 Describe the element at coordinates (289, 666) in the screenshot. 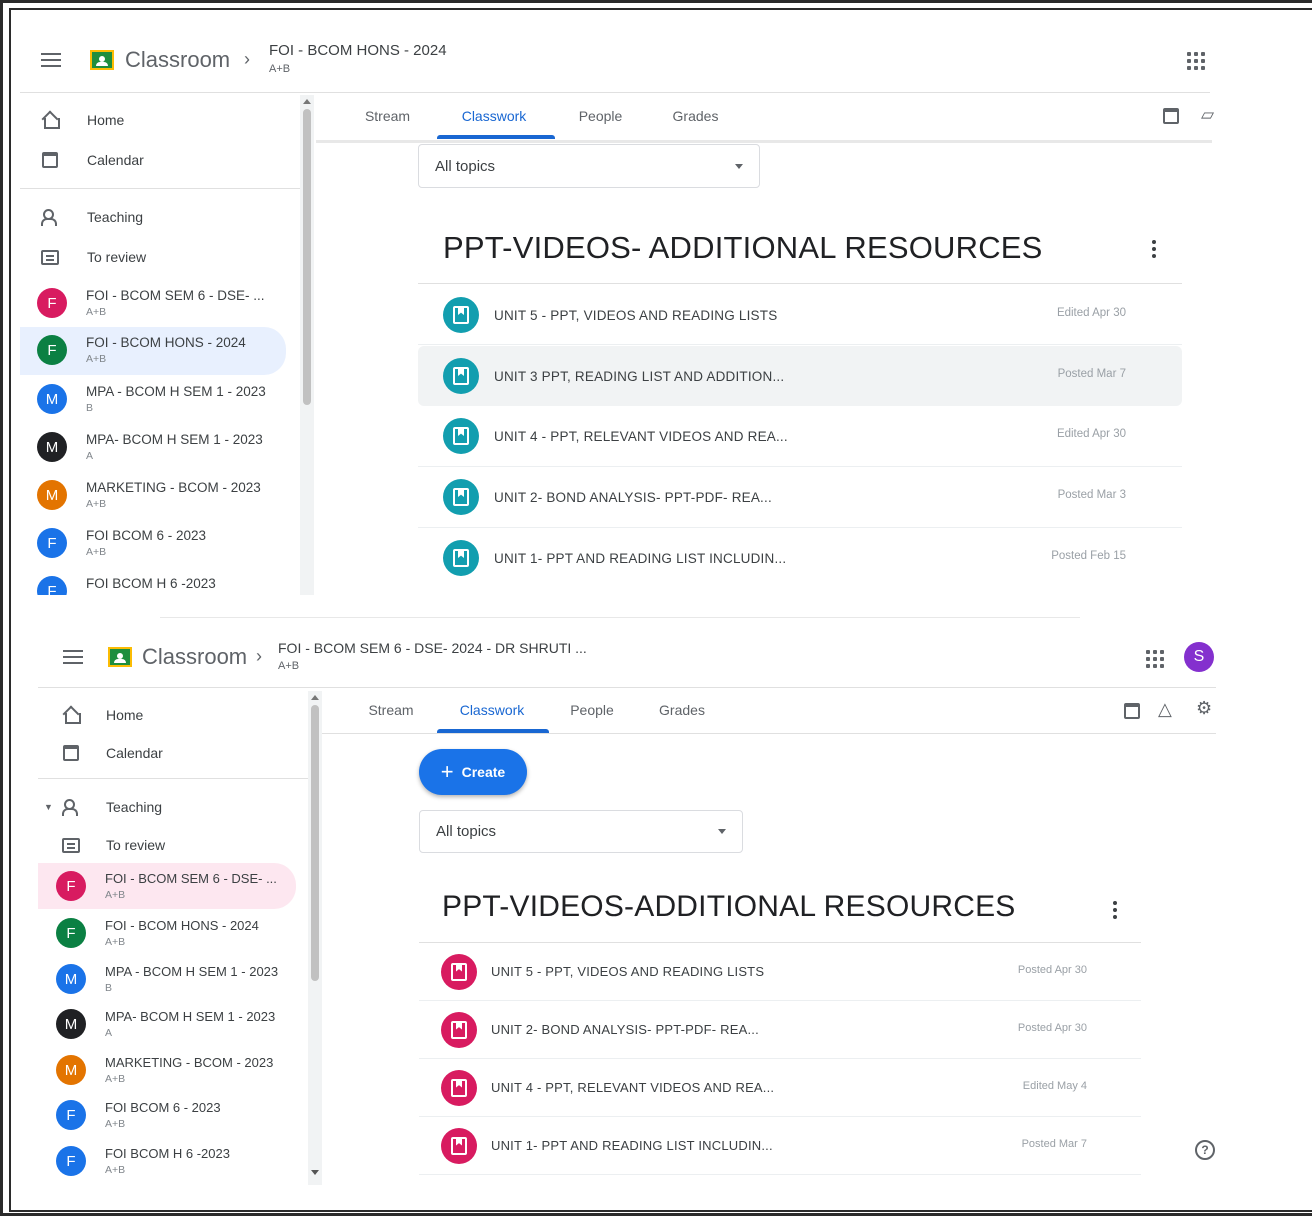

I see `course-section: A+B` at that location.